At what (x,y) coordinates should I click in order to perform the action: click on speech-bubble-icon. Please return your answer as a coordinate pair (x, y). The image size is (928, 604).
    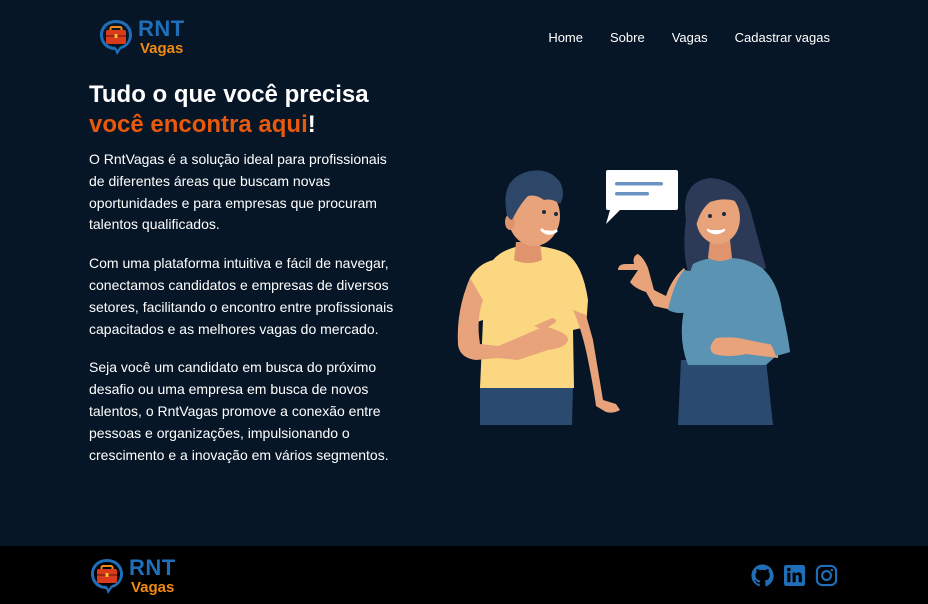
    Looking at the image, I should click on (642, 197).